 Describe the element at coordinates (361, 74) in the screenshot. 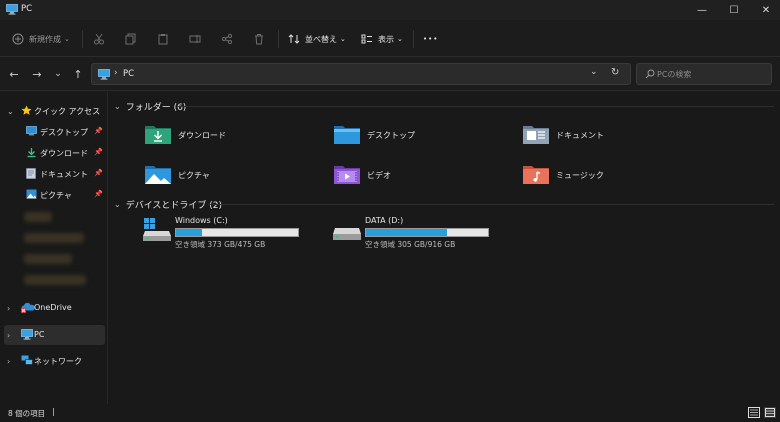

I see `address-bar: › PC ⌄ ↻` at that location.